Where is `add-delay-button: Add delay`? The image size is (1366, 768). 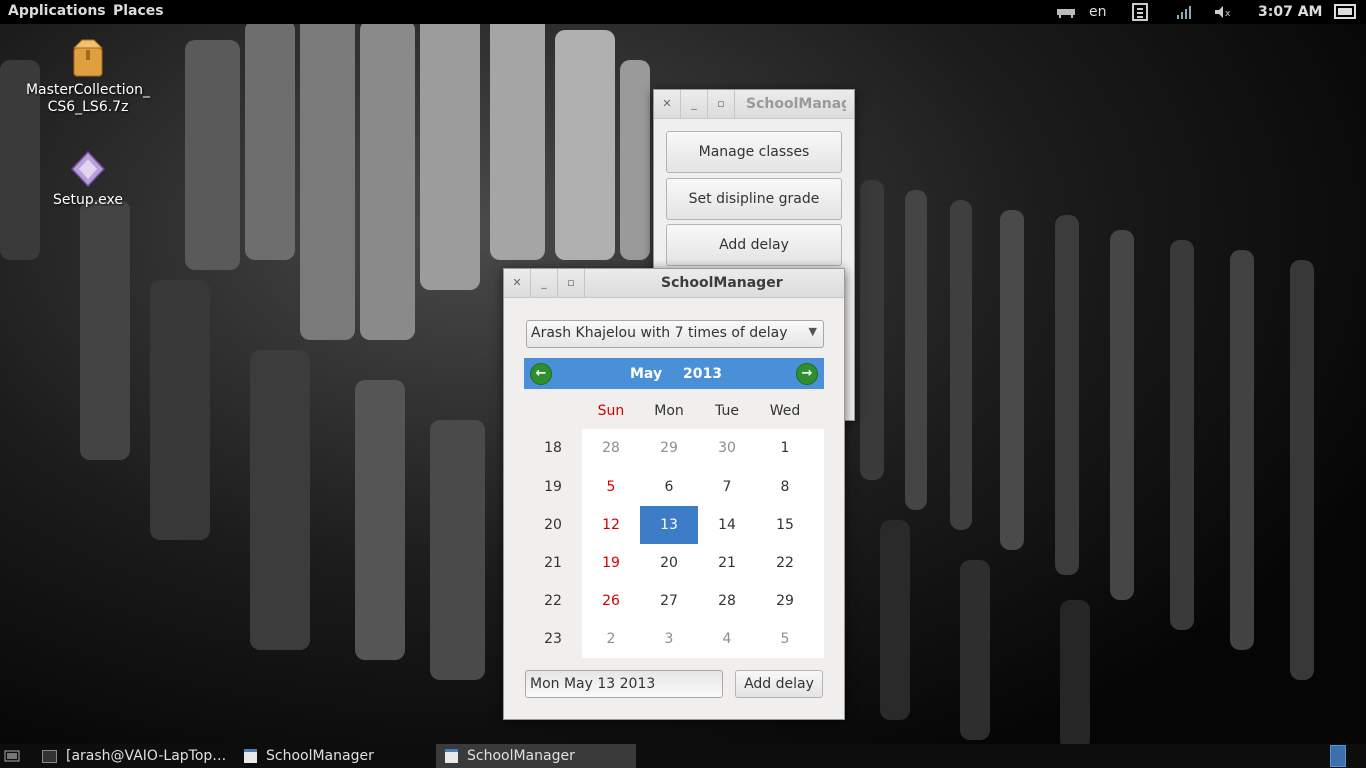
add-delay-button: Add delay is located at coordinates (779, 684).